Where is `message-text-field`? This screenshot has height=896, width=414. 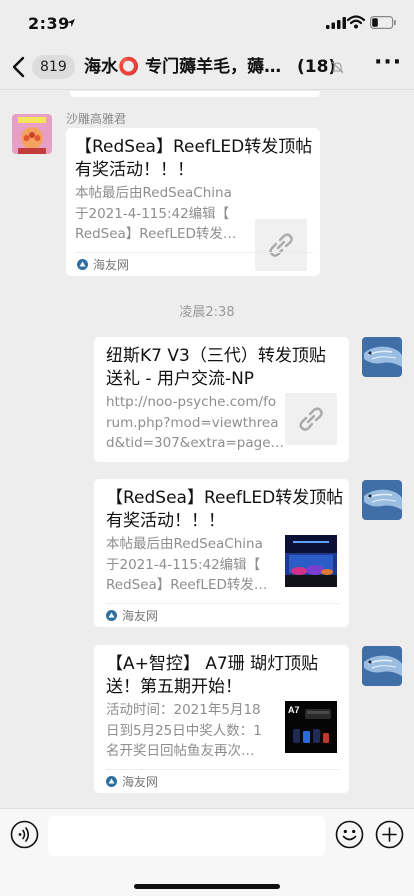 message-text-field is located at coordinates (186, 836).